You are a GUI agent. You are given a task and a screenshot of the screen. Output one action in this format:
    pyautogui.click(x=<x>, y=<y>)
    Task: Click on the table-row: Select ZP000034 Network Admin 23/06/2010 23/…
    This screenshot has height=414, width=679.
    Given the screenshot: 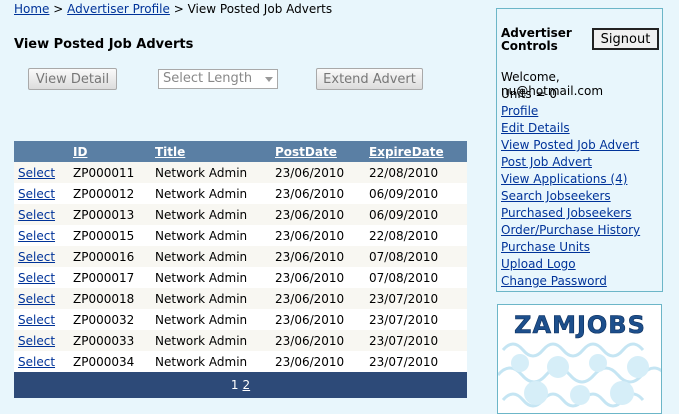 What is the action you would take?
    pyautogui.click(x=240, y=361)
    